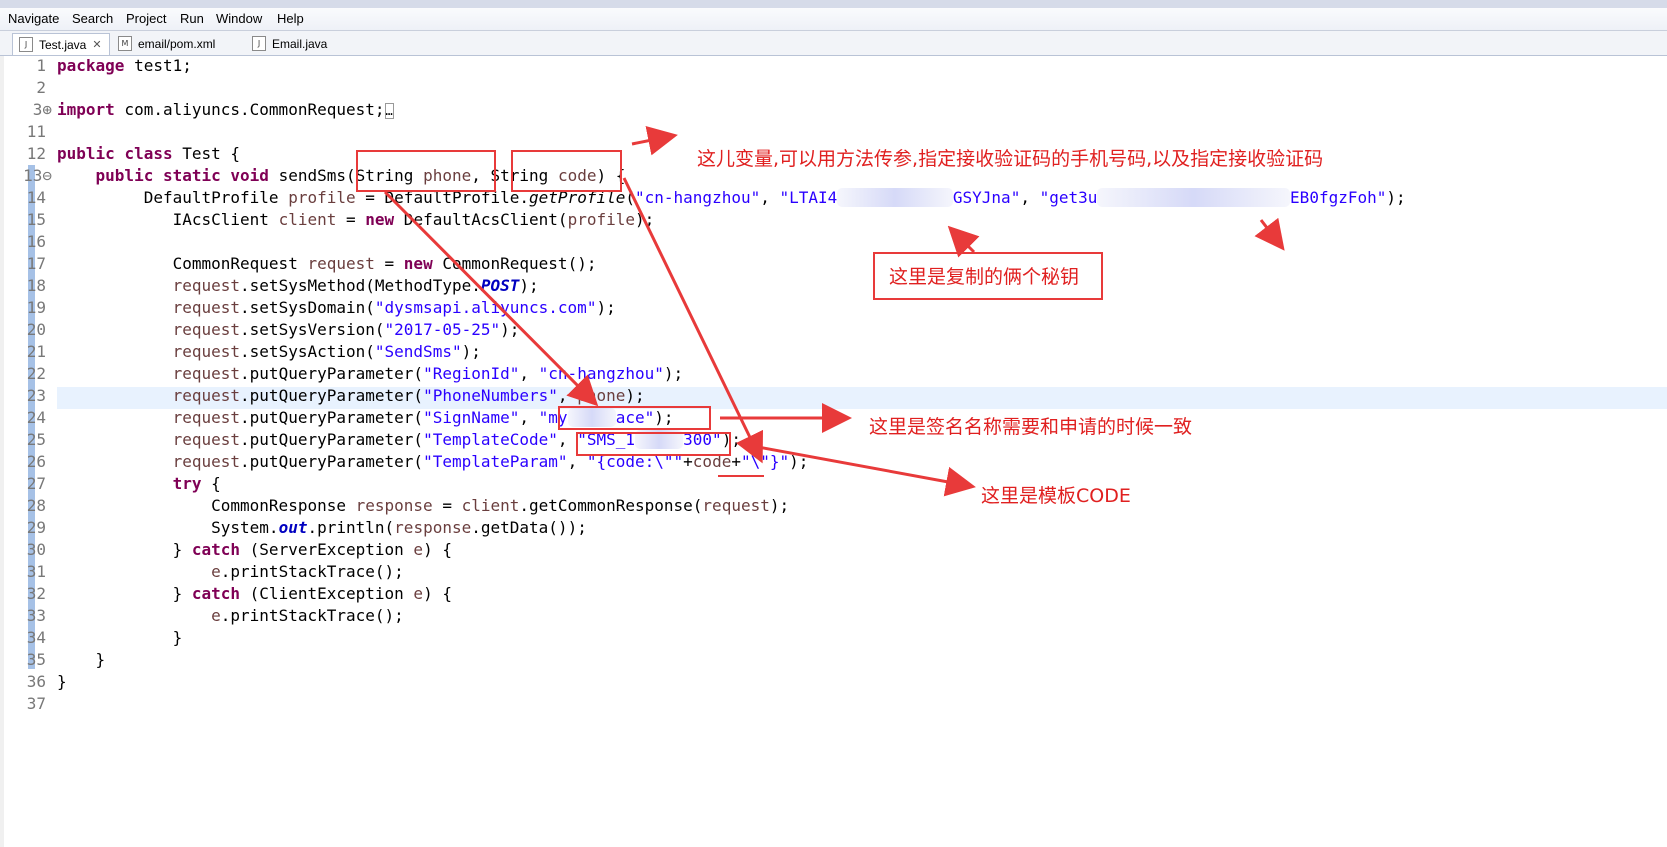 This screenshot has width=1667, height=847. Describe the element at coordinates (1010, 159) in the screenshot. I see `annotation-note-params: 这儿变量,可以用方法传参,指定接收验证码的手机号码,以及指定接收验证码` at that location.